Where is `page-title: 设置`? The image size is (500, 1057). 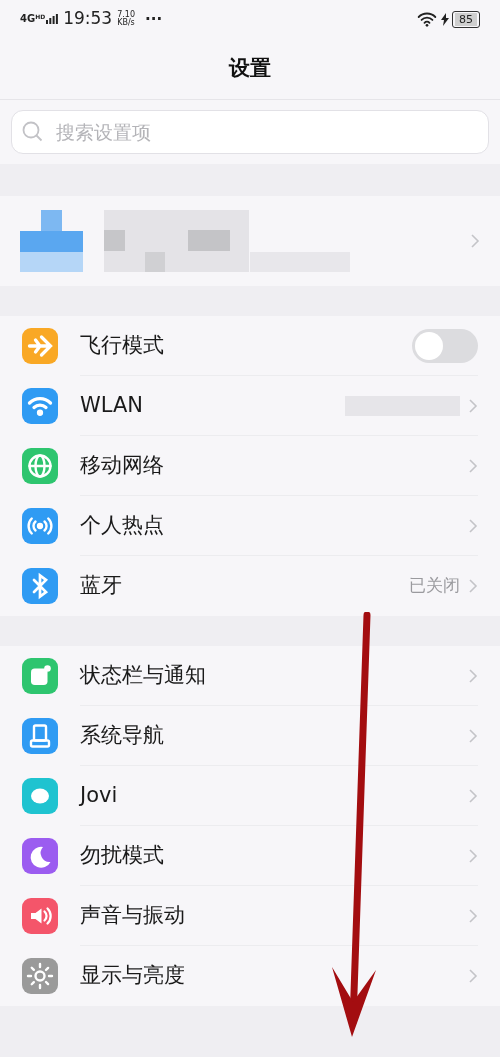 page-title: 设置 is located at coordinates (250, 68).